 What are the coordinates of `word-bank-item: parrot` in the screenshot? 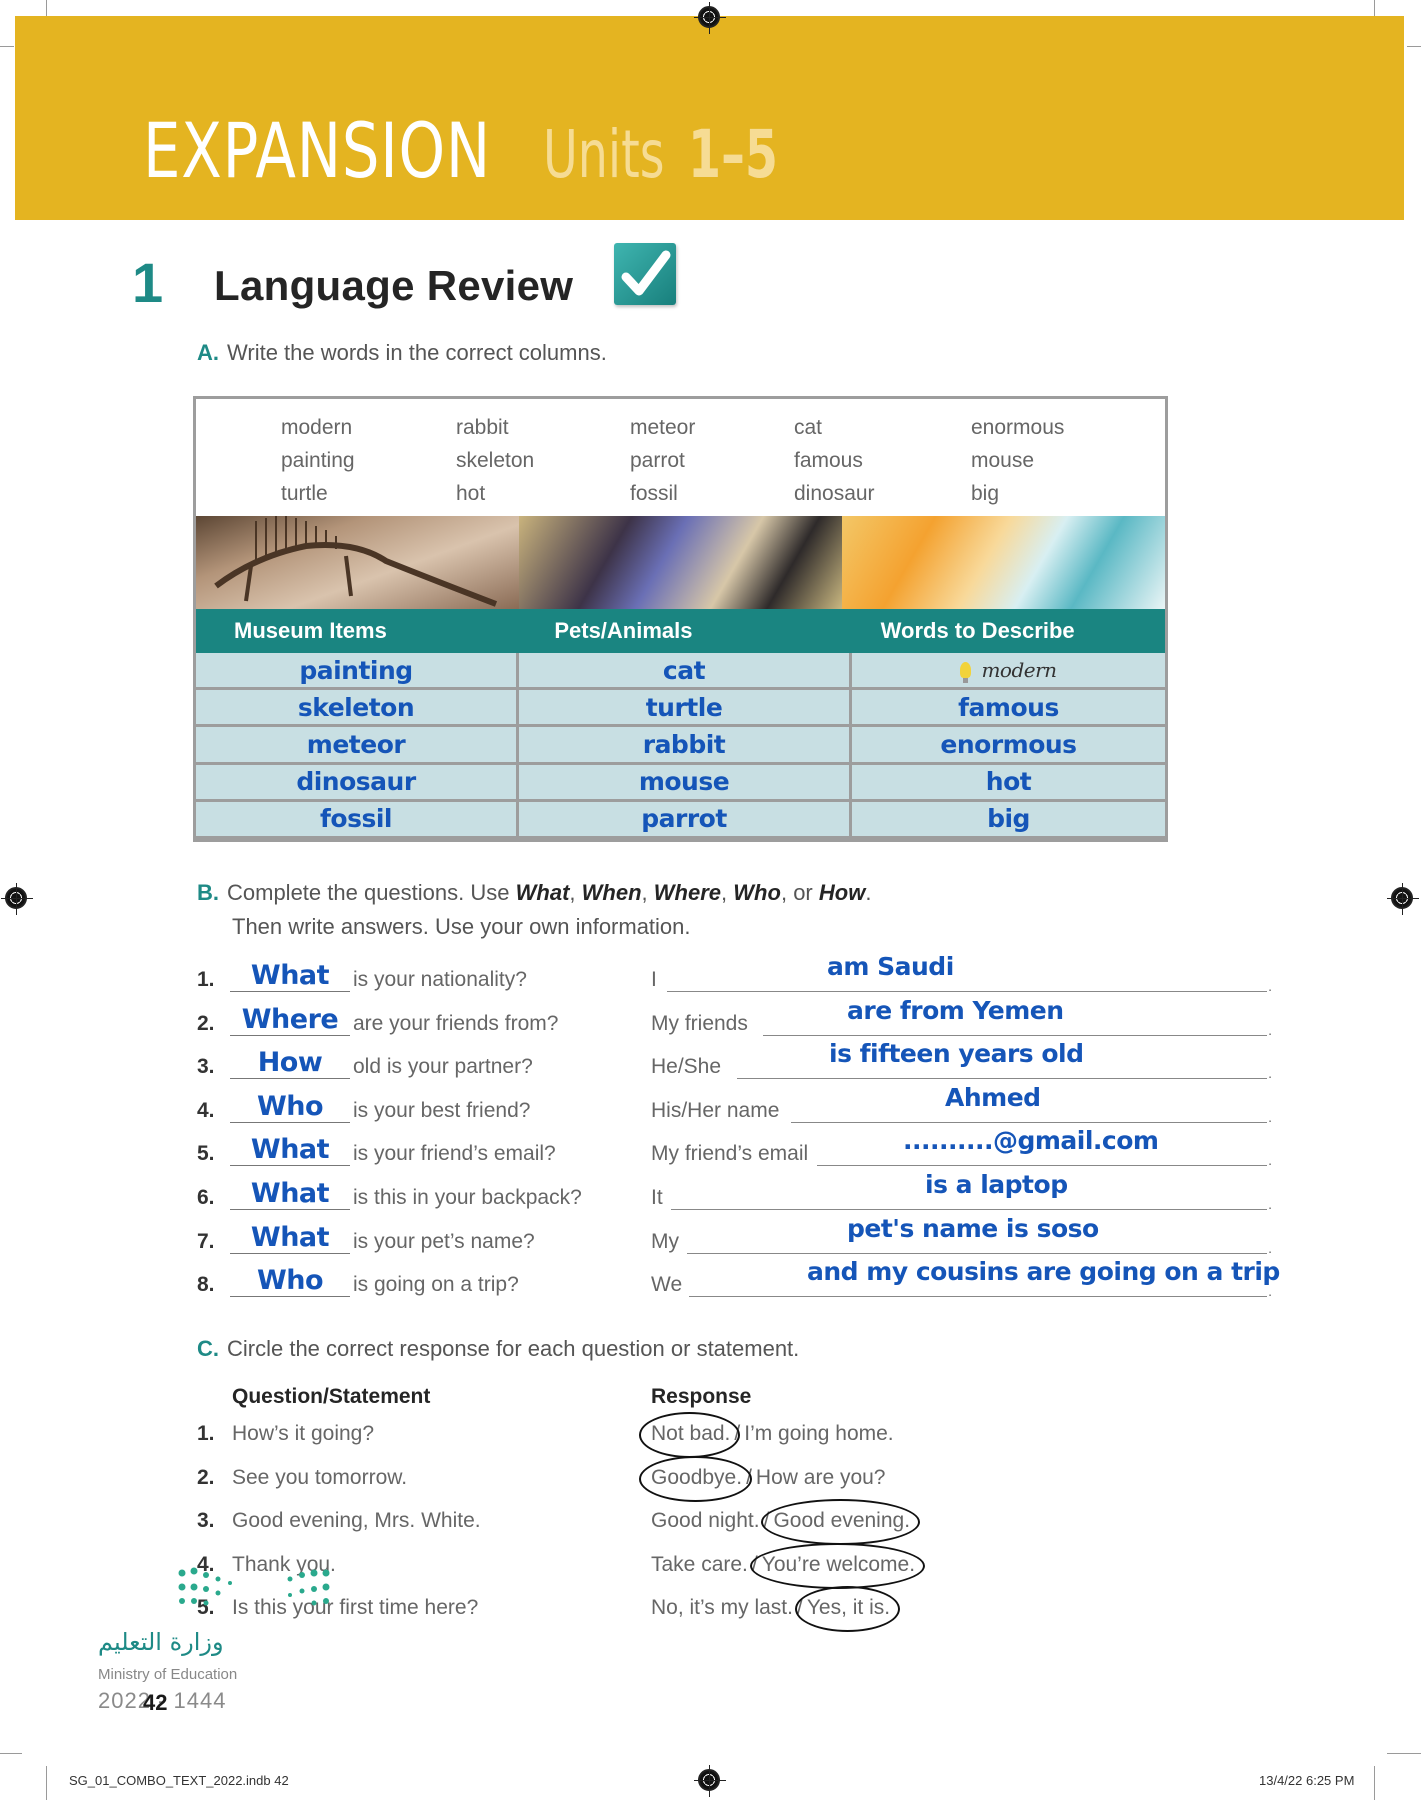 It's located at (657, 460).